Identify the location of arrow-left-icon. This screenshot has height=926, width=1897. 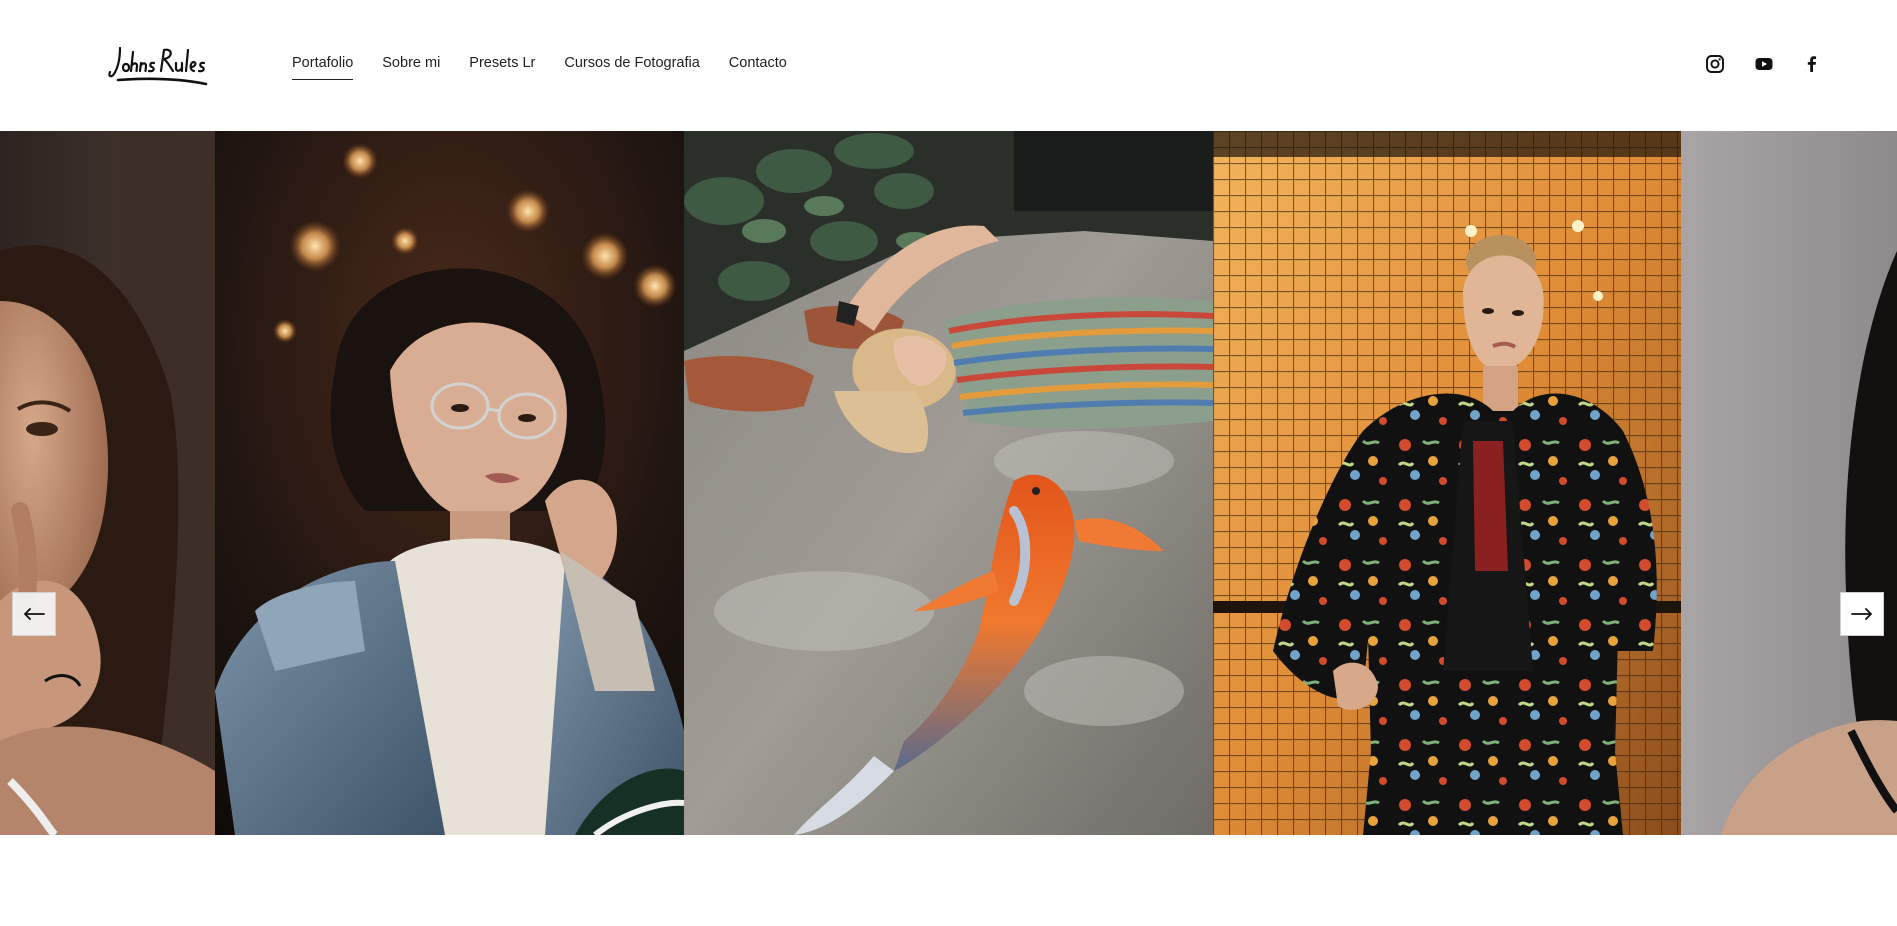
(34, 614).